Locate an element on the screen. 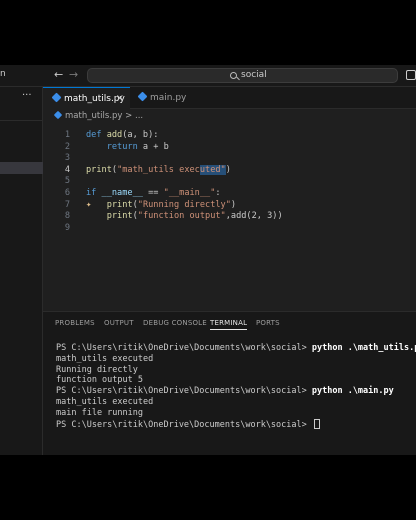 Image resolution: width=416 pixels, height=520 pixels. line-number: 4 is located at coordinates (67, 169).